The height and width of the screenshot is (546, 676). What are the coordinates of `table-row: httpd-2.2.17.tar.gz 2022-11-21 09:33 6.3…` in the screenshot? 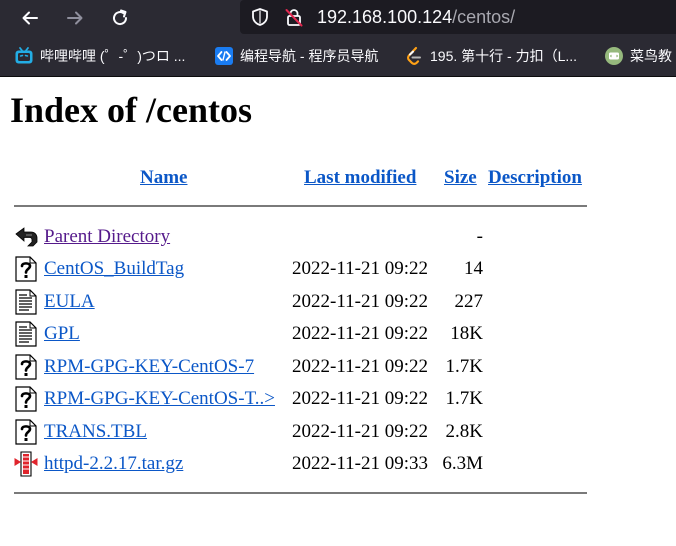 It's located at (338, 465).